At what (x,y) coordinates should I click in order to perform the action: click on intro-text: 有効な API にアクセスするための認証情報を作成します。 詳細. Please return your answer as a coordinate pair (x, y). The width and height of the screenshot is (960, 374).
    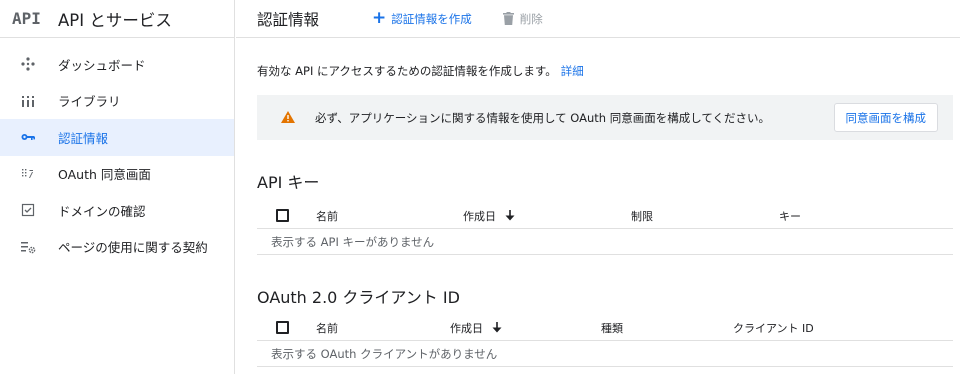
    Looking at the image, I should click on (420, 71).